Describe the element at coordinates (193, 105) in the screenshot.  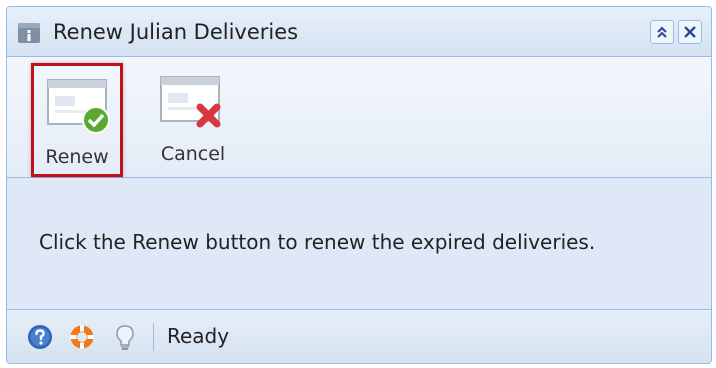
I see `window-cancel-icon` at that location.